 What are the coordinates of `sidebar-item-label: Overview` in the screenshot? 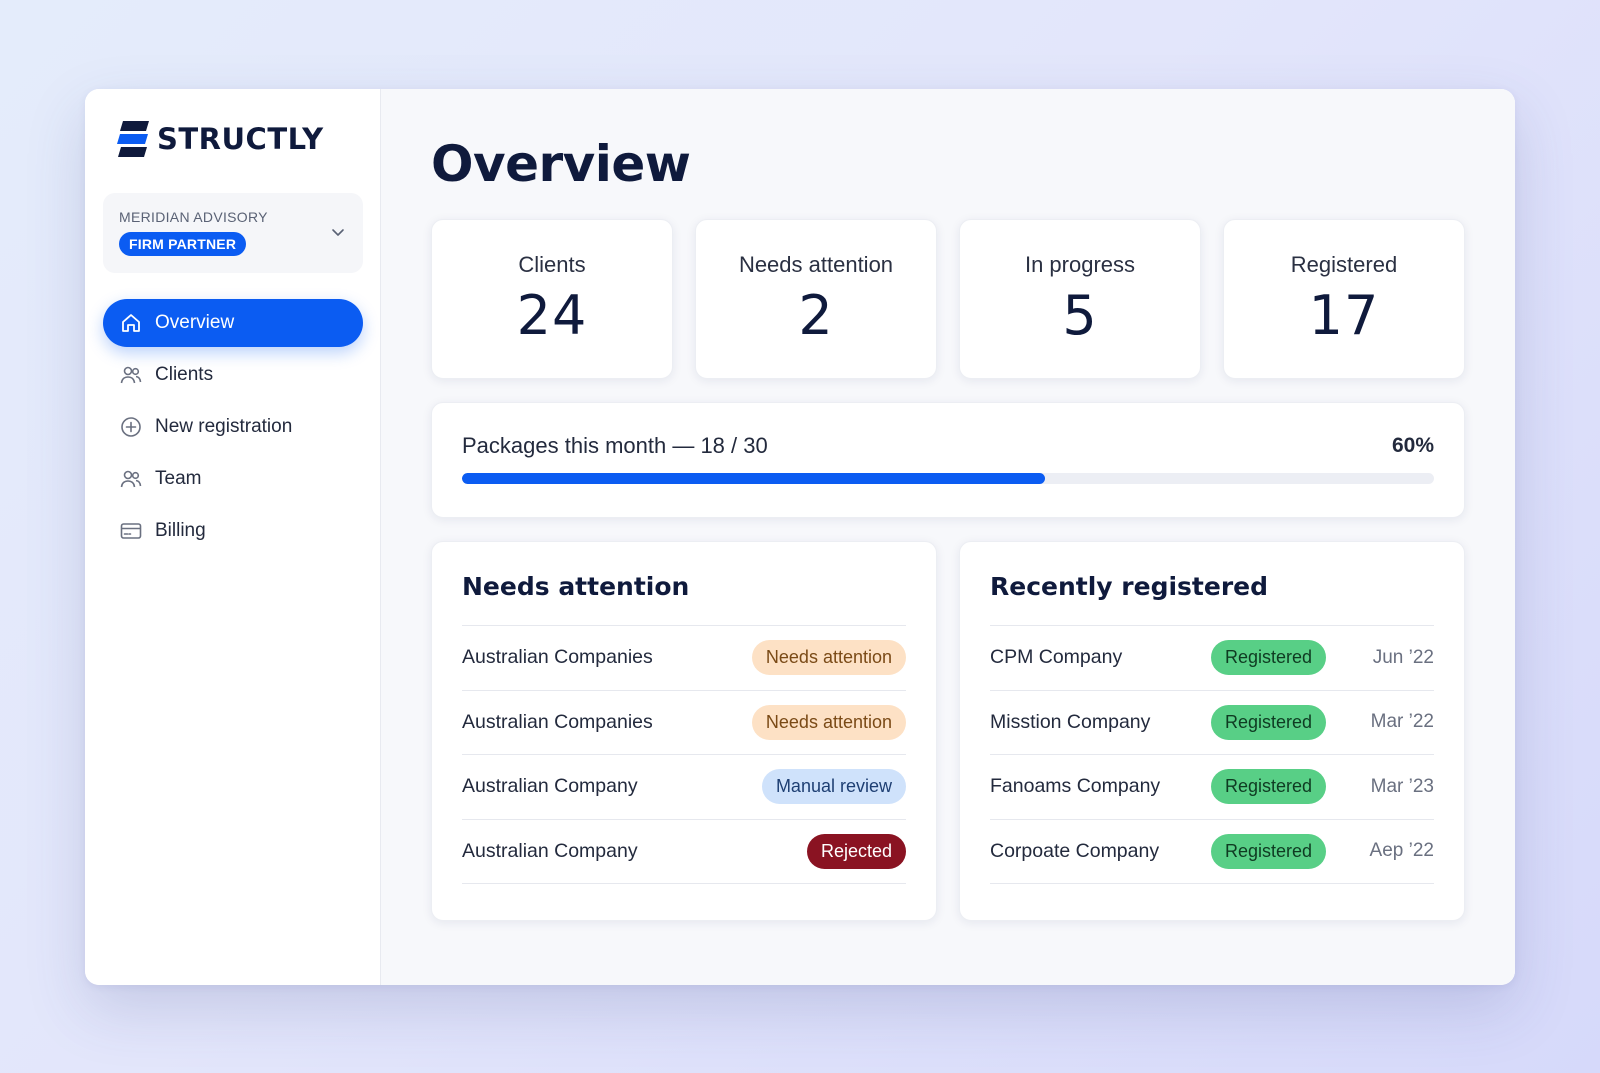 It's located at (195, 322).